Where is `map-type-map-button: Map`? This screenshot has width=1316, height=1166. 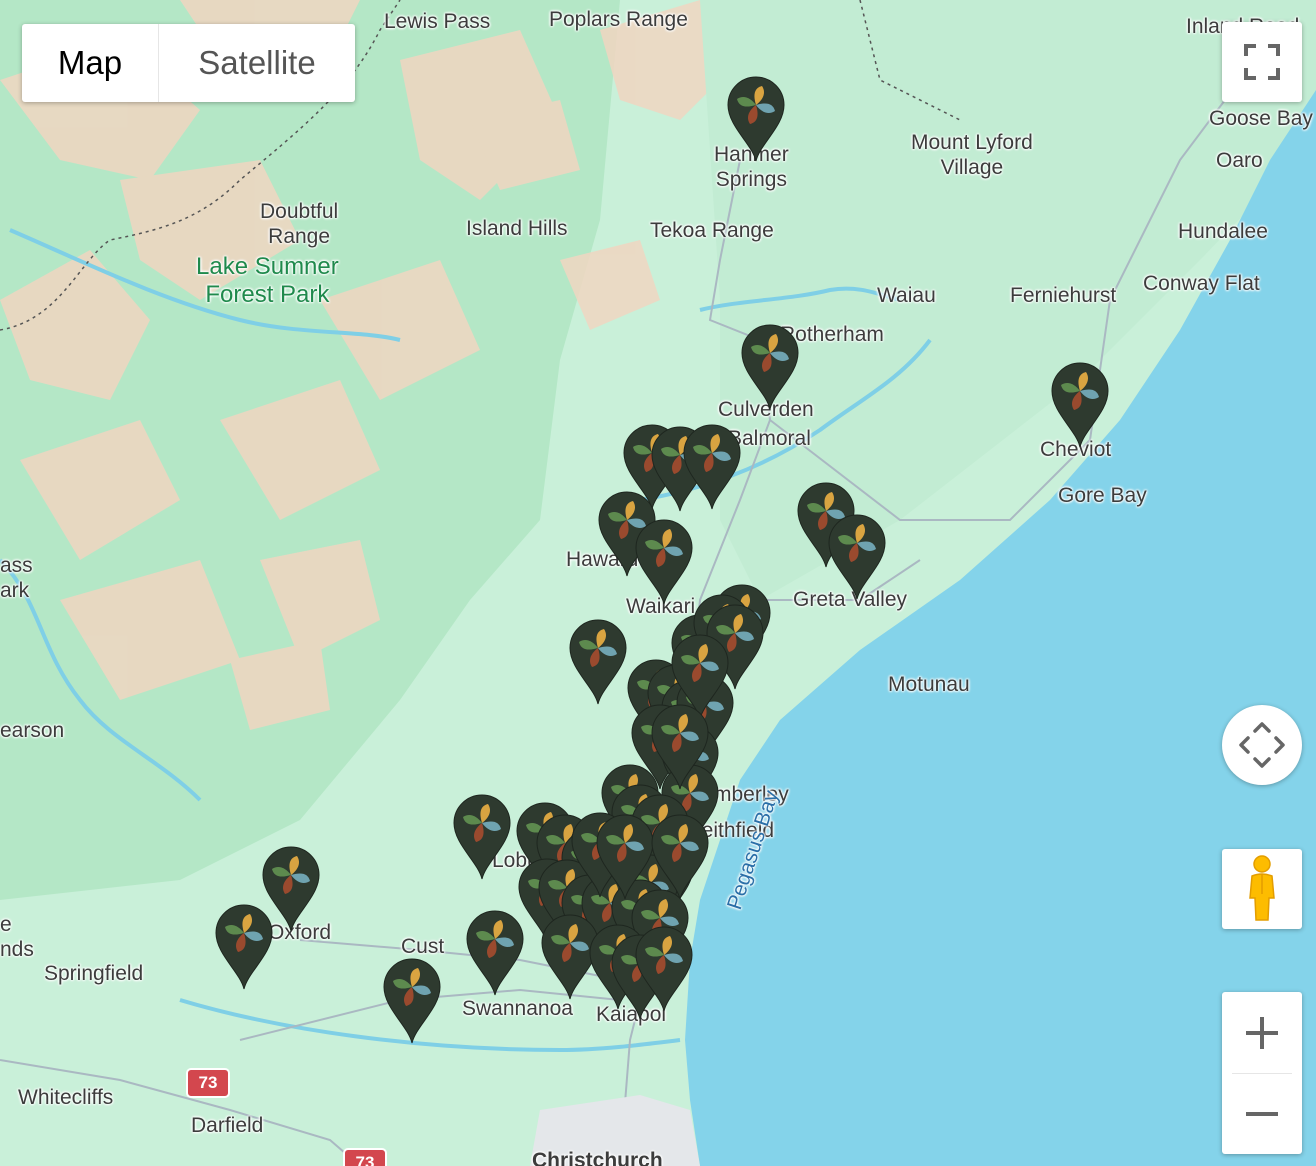 map-type-map-button: Map is located at coordinates (90, 63).